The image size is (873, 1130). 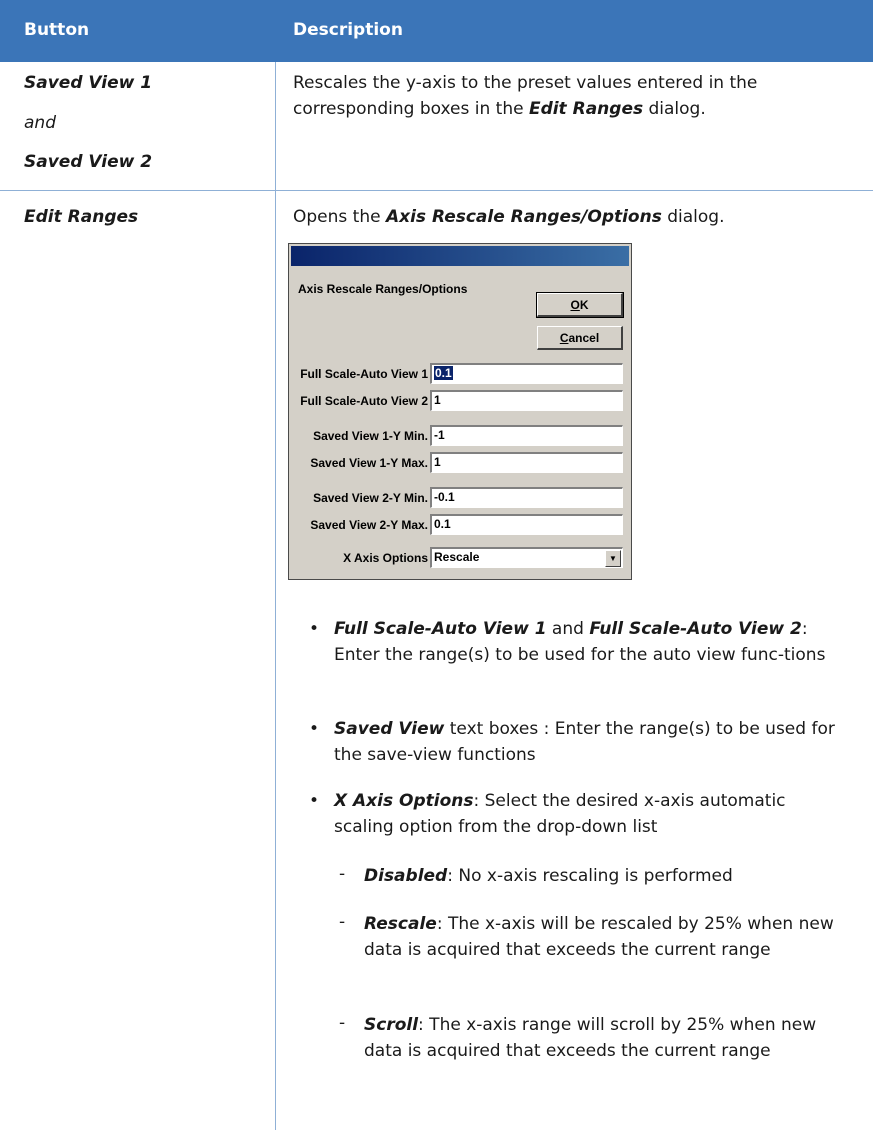 I want to click on header-button: Button, so click(x=57, y=30).